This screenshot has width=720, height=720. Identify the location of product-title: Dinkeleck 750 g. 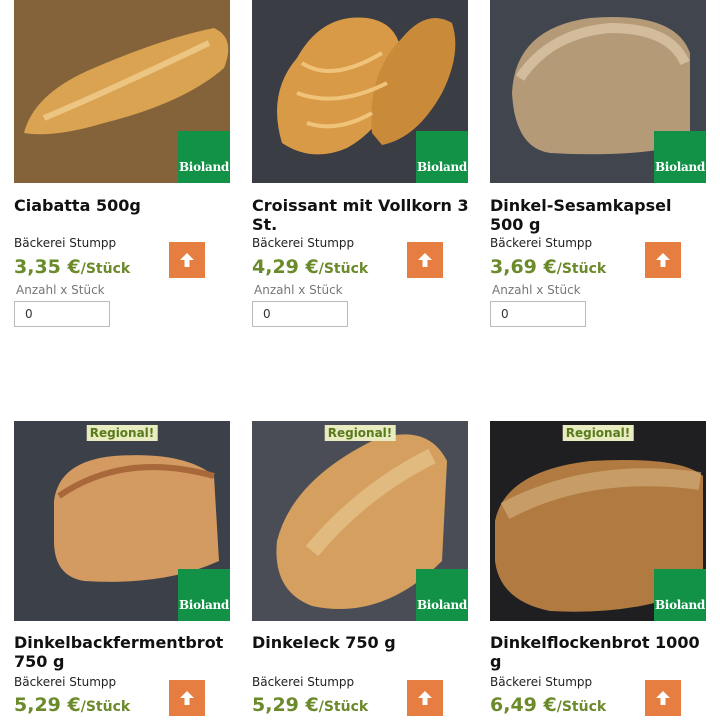
(361, 642).